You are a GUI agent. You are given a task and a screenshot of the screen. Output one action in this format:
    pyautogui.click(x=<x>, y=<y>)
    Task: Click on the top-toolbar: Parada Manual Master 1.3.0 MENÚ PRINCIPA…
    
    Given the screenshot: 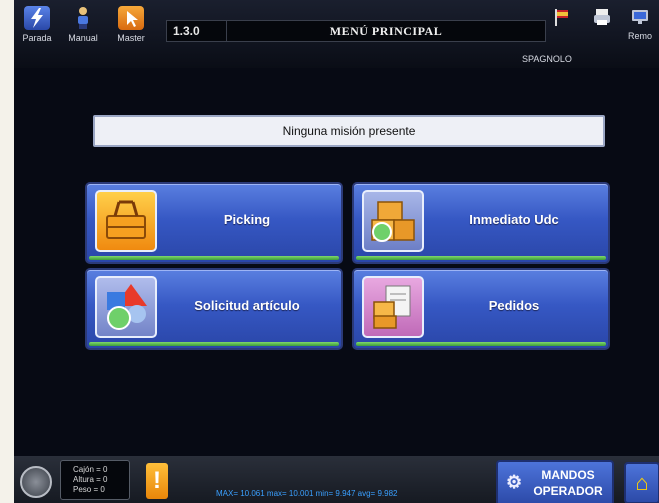 What is the action you would take?
    pyautogui.click(x=336, y=34)
    